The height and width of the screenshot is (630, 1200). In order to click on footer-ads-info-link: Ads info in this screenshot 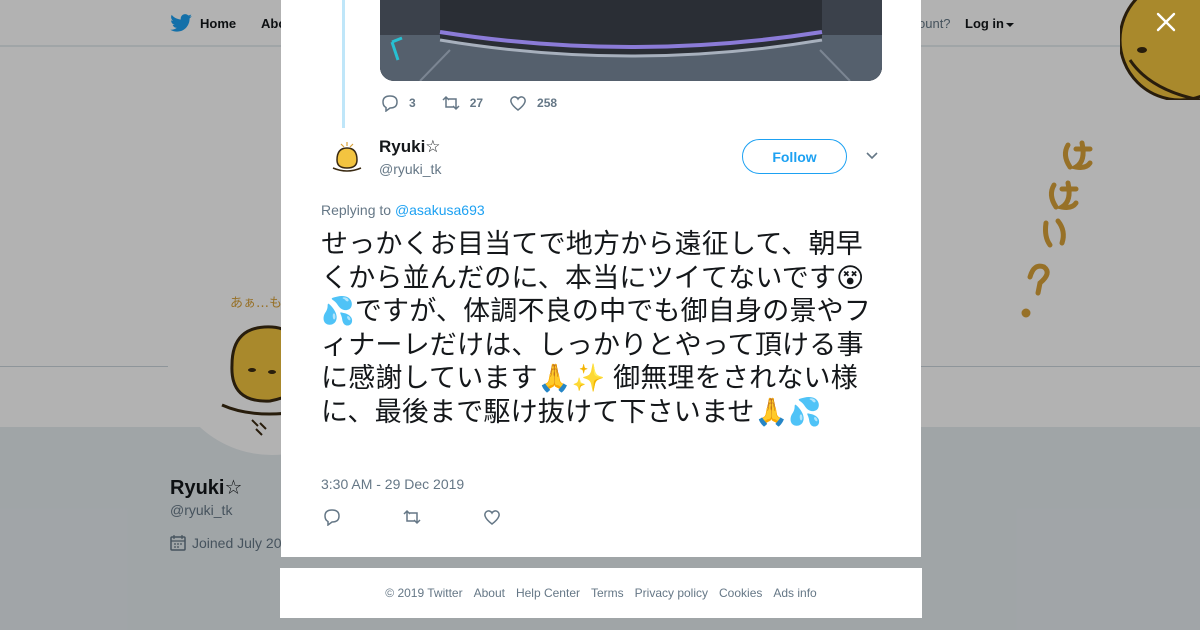, I will do `click(794, 593)`.